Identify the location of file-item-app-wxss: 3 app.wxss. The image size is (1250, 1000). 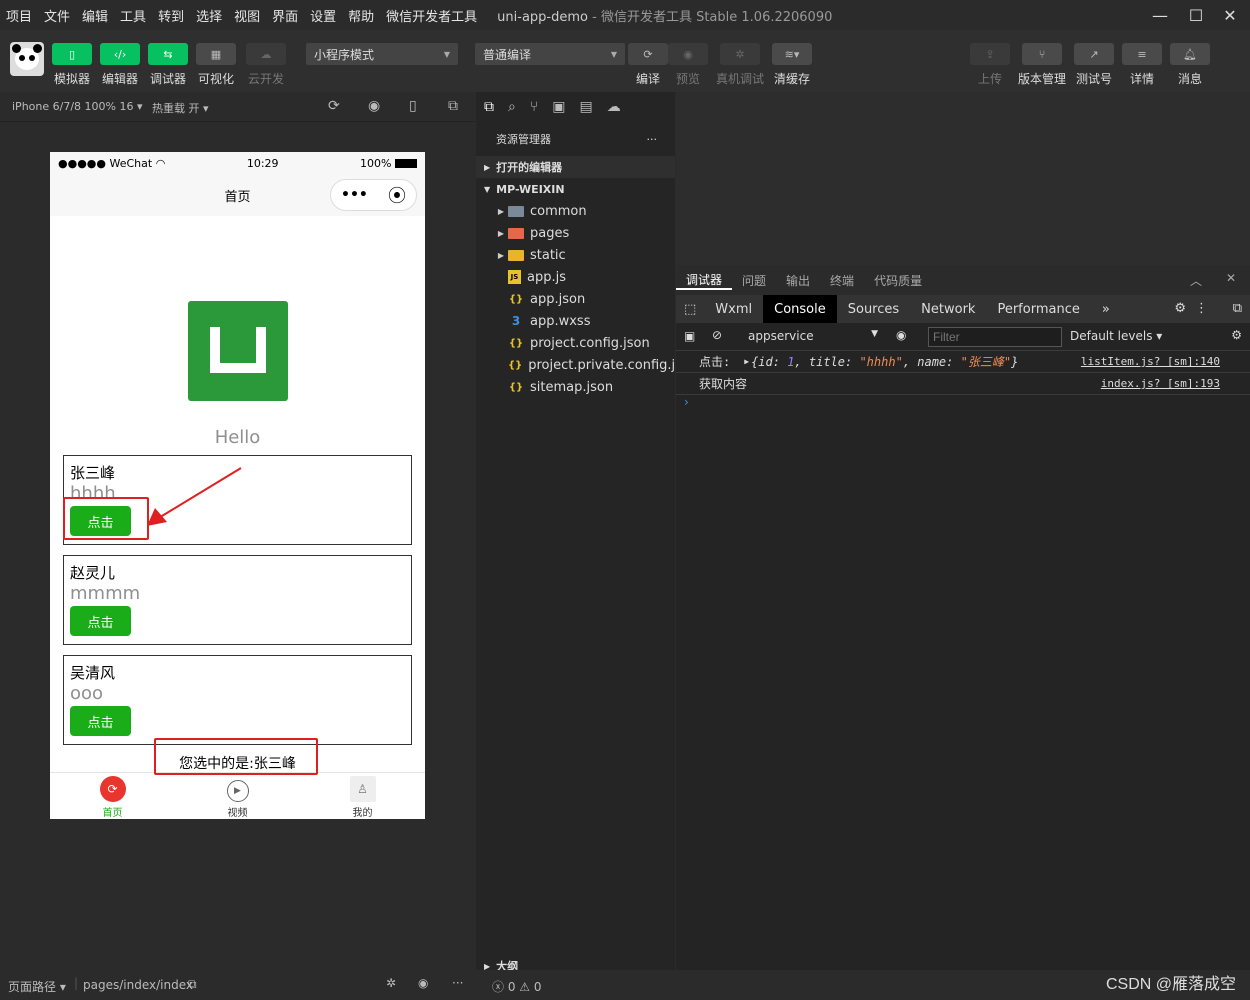
(575, 321).